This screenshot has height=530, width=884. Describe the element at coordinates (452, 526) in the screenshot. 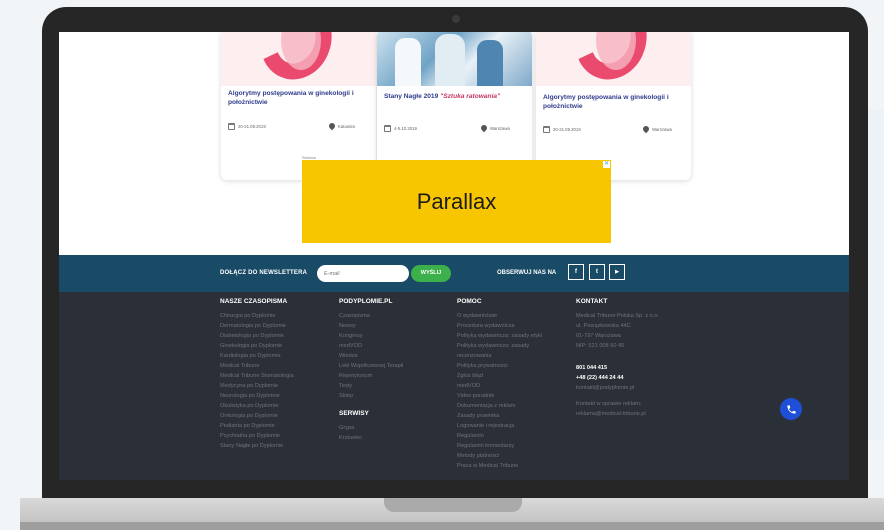

I see `laptop-base-bottom` at that location.